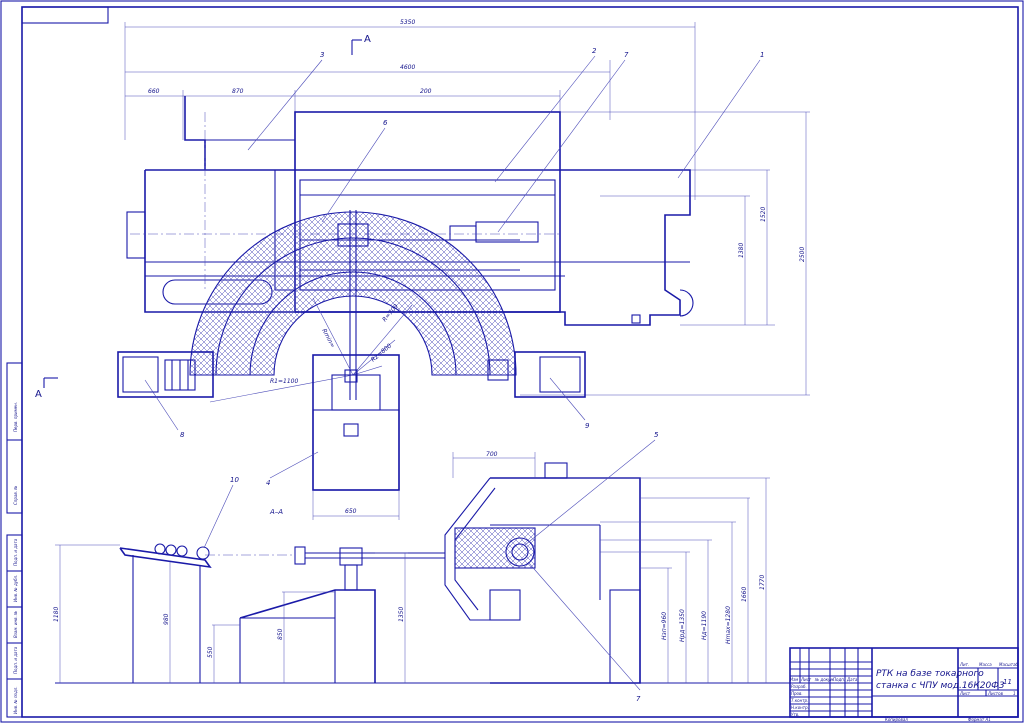 The height and width of the screenshot is (723, 1024). I want to click on scale-label: Масштаб, so click(1009, 664).